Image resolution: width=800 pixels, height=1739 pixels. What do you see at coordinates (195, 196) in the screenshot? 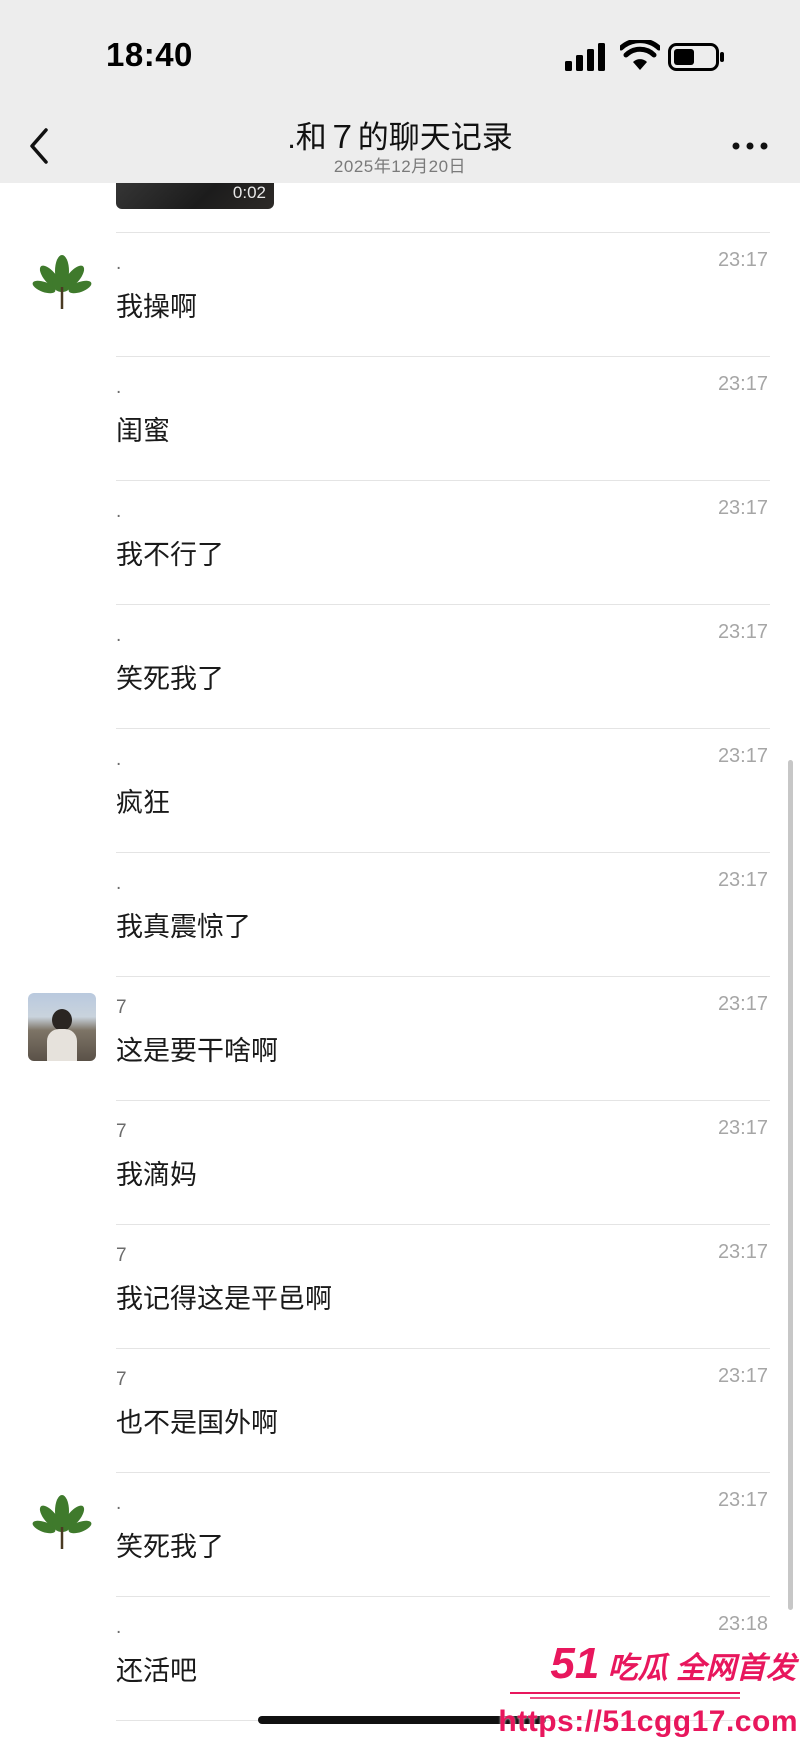
I see `video-message-thumbnail: 0:02` at bounding box center [195, 196].